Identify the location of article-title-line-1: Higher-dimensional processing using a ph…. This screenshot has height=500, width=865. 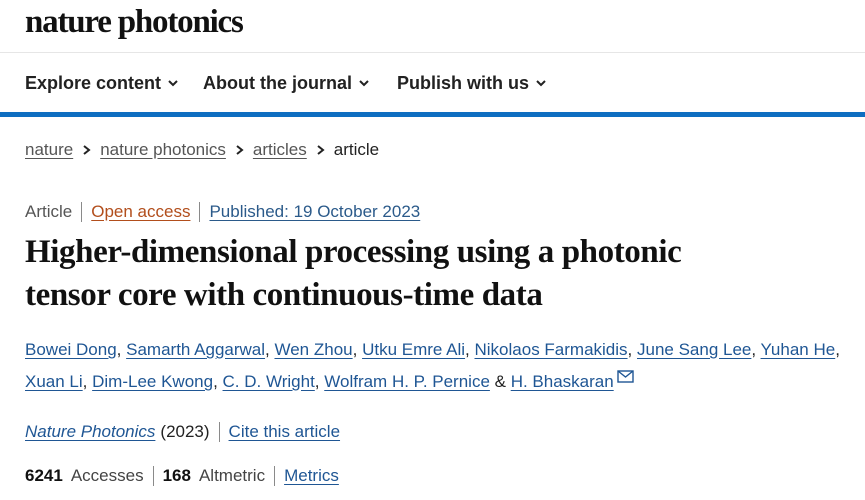
(353, 252).